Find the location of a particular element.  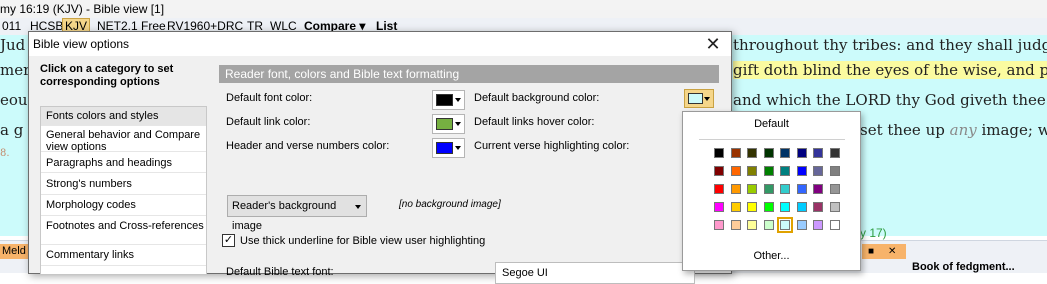

verse-highlight-color-label: Current verse highlighting color: is located at coordinates (552, 146).